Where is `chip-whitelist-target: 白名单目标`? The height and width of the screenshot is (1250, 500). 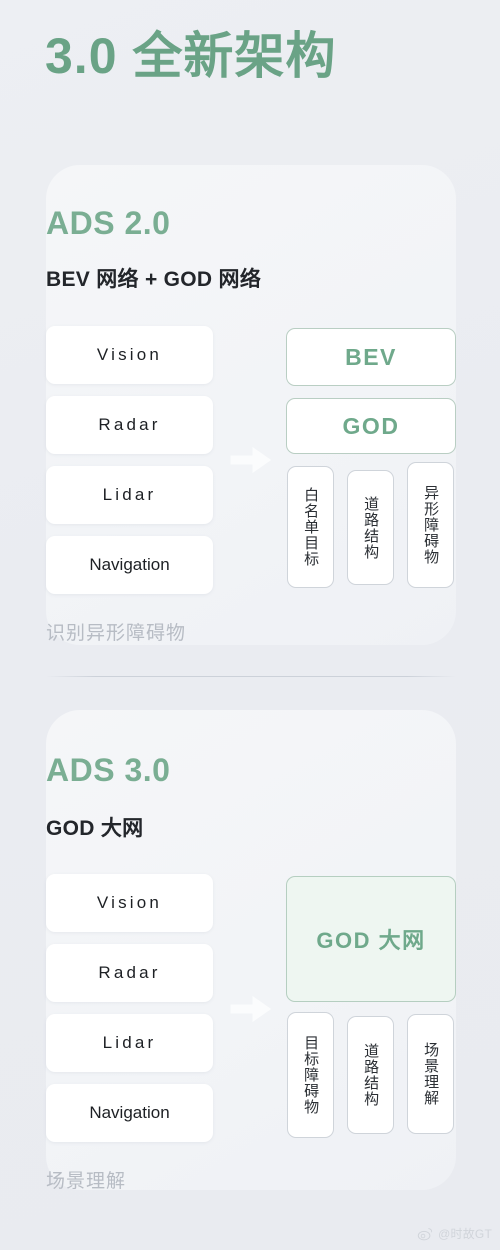
chip-whitelist-target: 白名单目标 is located at coordinates (310, 527).